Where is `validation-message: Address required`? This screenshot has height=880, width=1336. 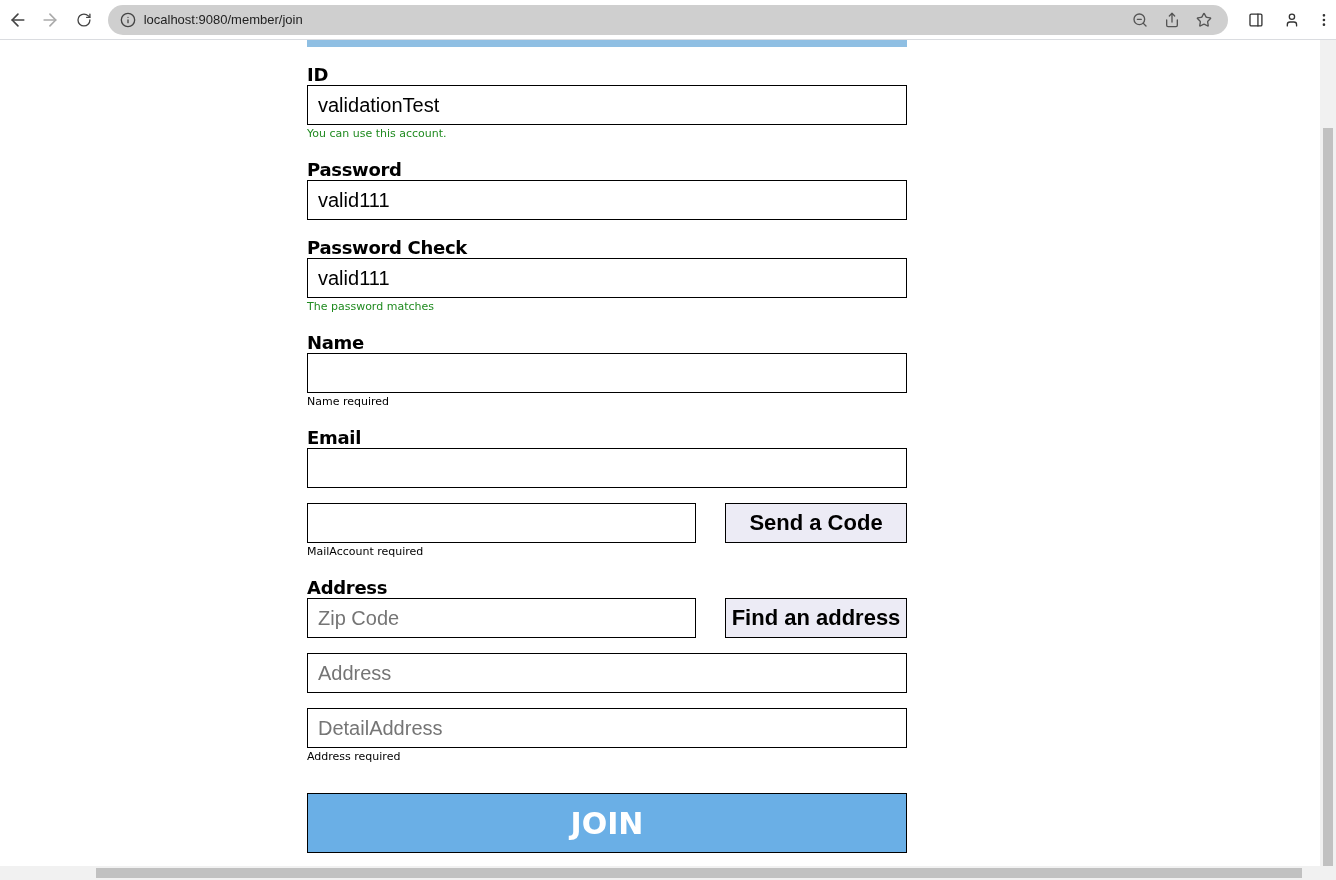 validation-message: Address required is located at coordinates (354, 757).